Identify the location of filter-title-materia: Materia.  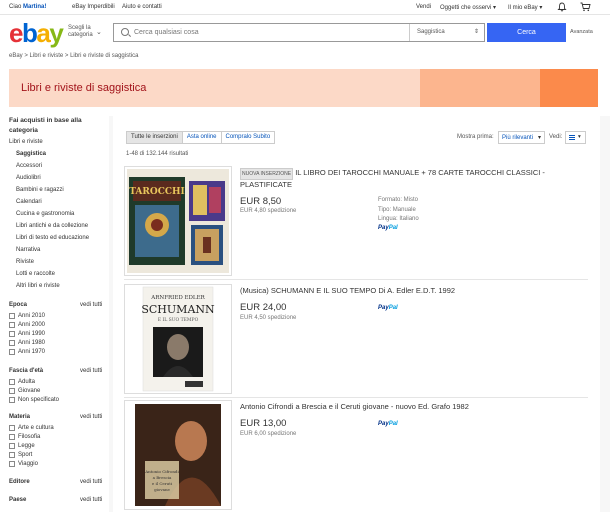
(20, 417).